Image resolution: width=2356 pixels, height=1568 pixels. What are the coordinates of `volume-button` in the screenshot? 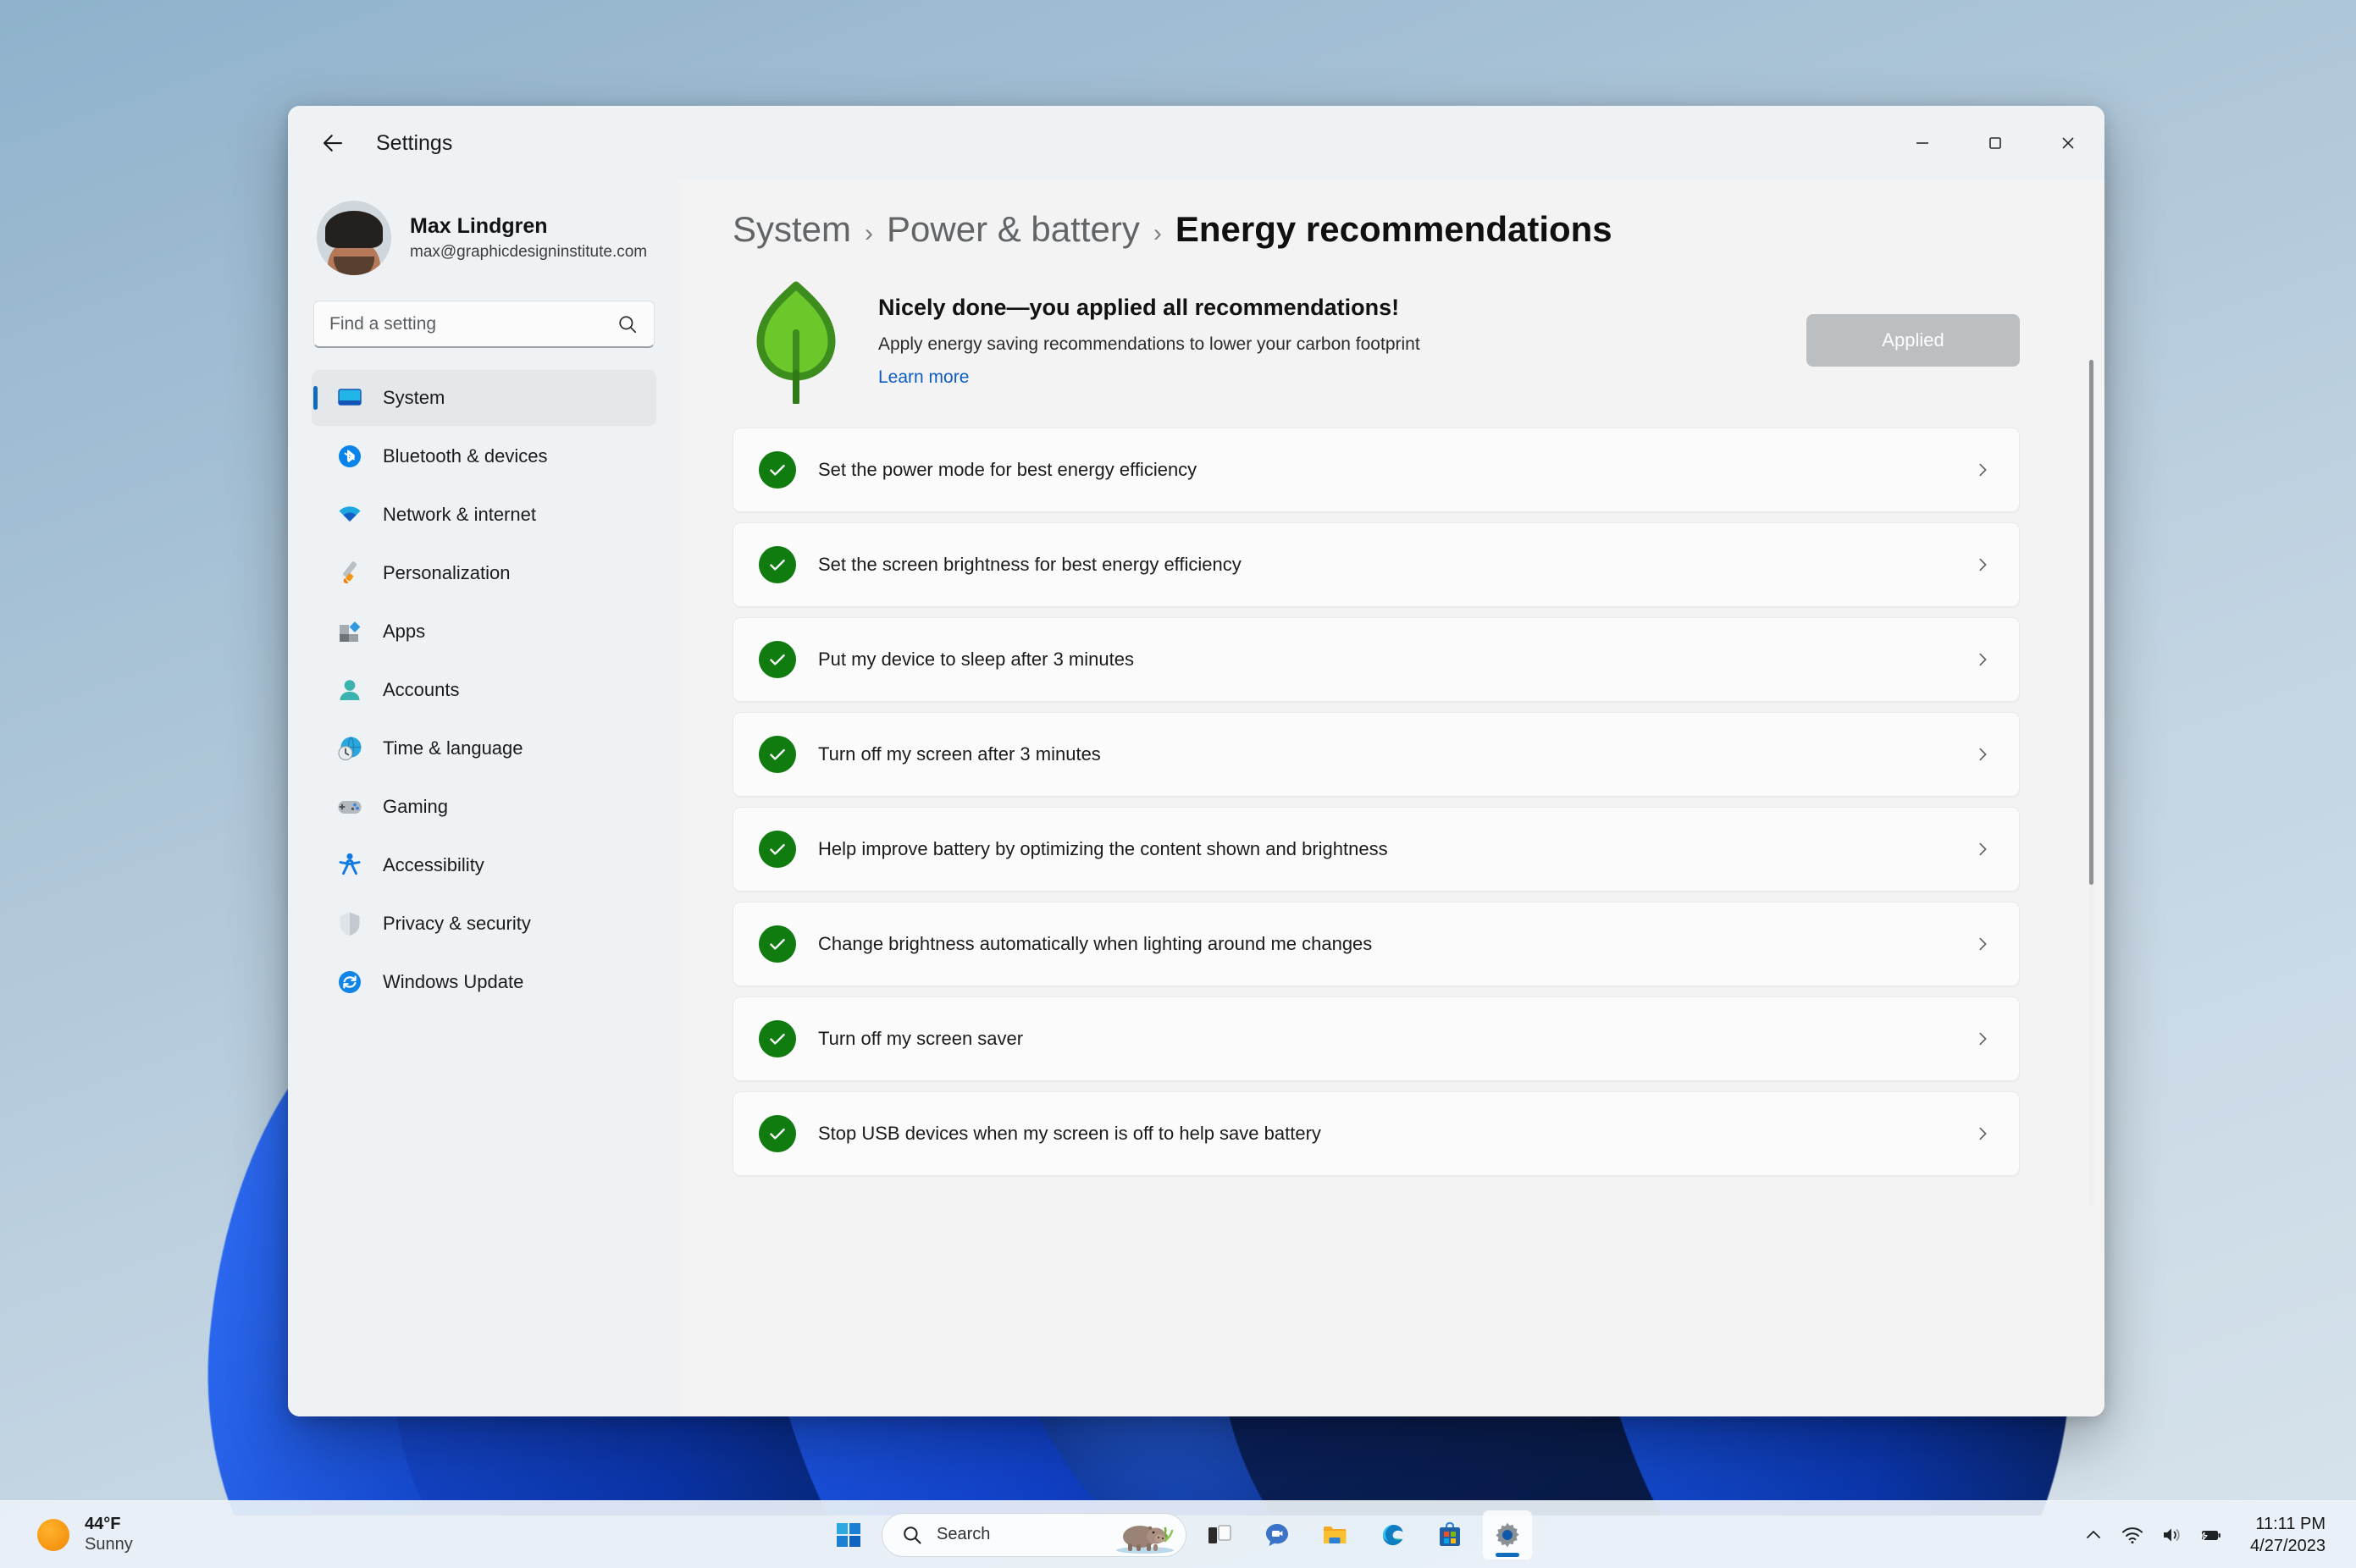 It's located at (2171, 1535).